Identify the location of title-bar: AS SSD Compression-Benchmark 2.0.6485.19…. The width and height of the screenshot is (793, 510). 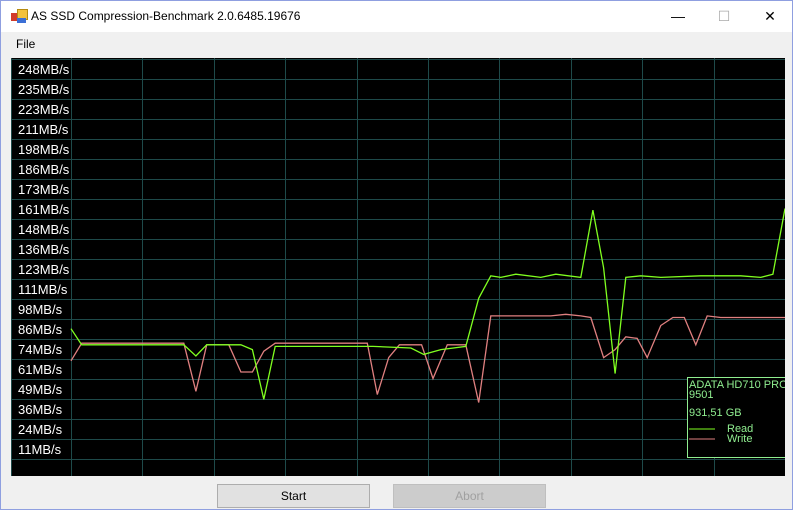
(396, 16).